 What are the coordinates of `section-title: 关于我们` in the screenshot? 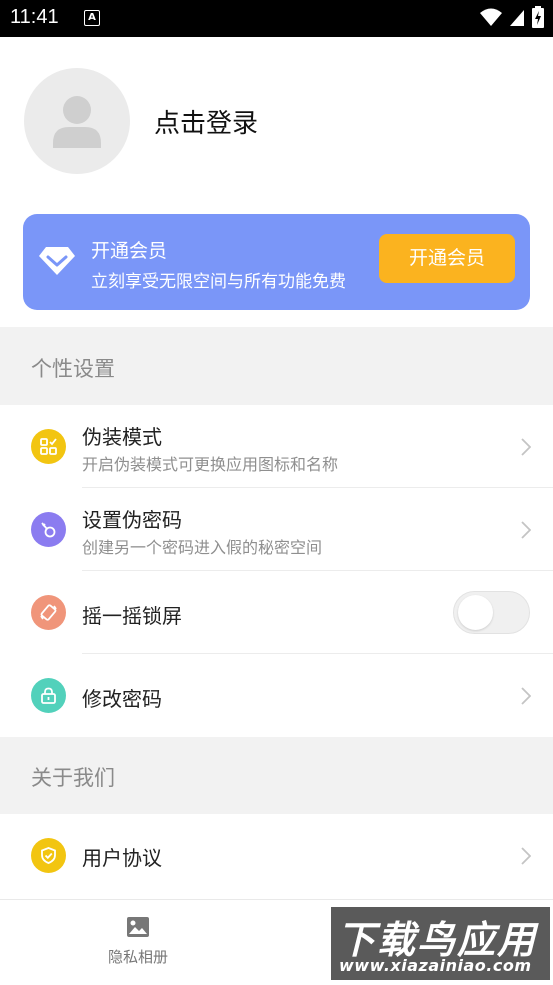 It's located at (73, 778).